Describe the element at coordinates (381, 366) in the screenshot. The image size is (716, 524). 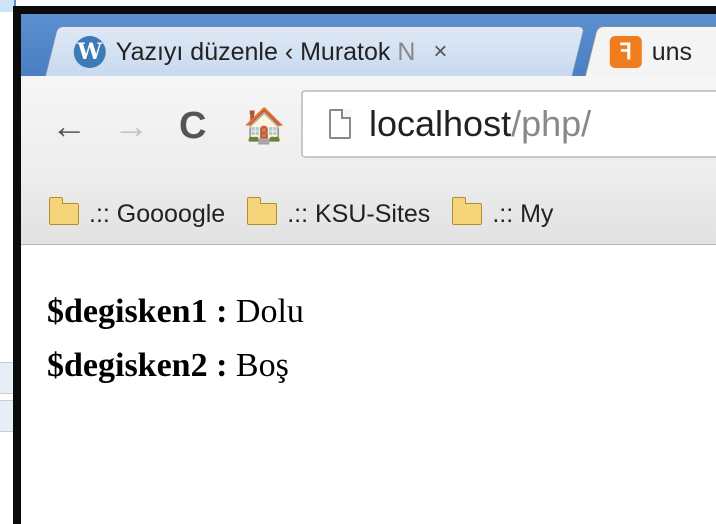
I see `variable-line-2: $degisken2 : Boş` at that location.